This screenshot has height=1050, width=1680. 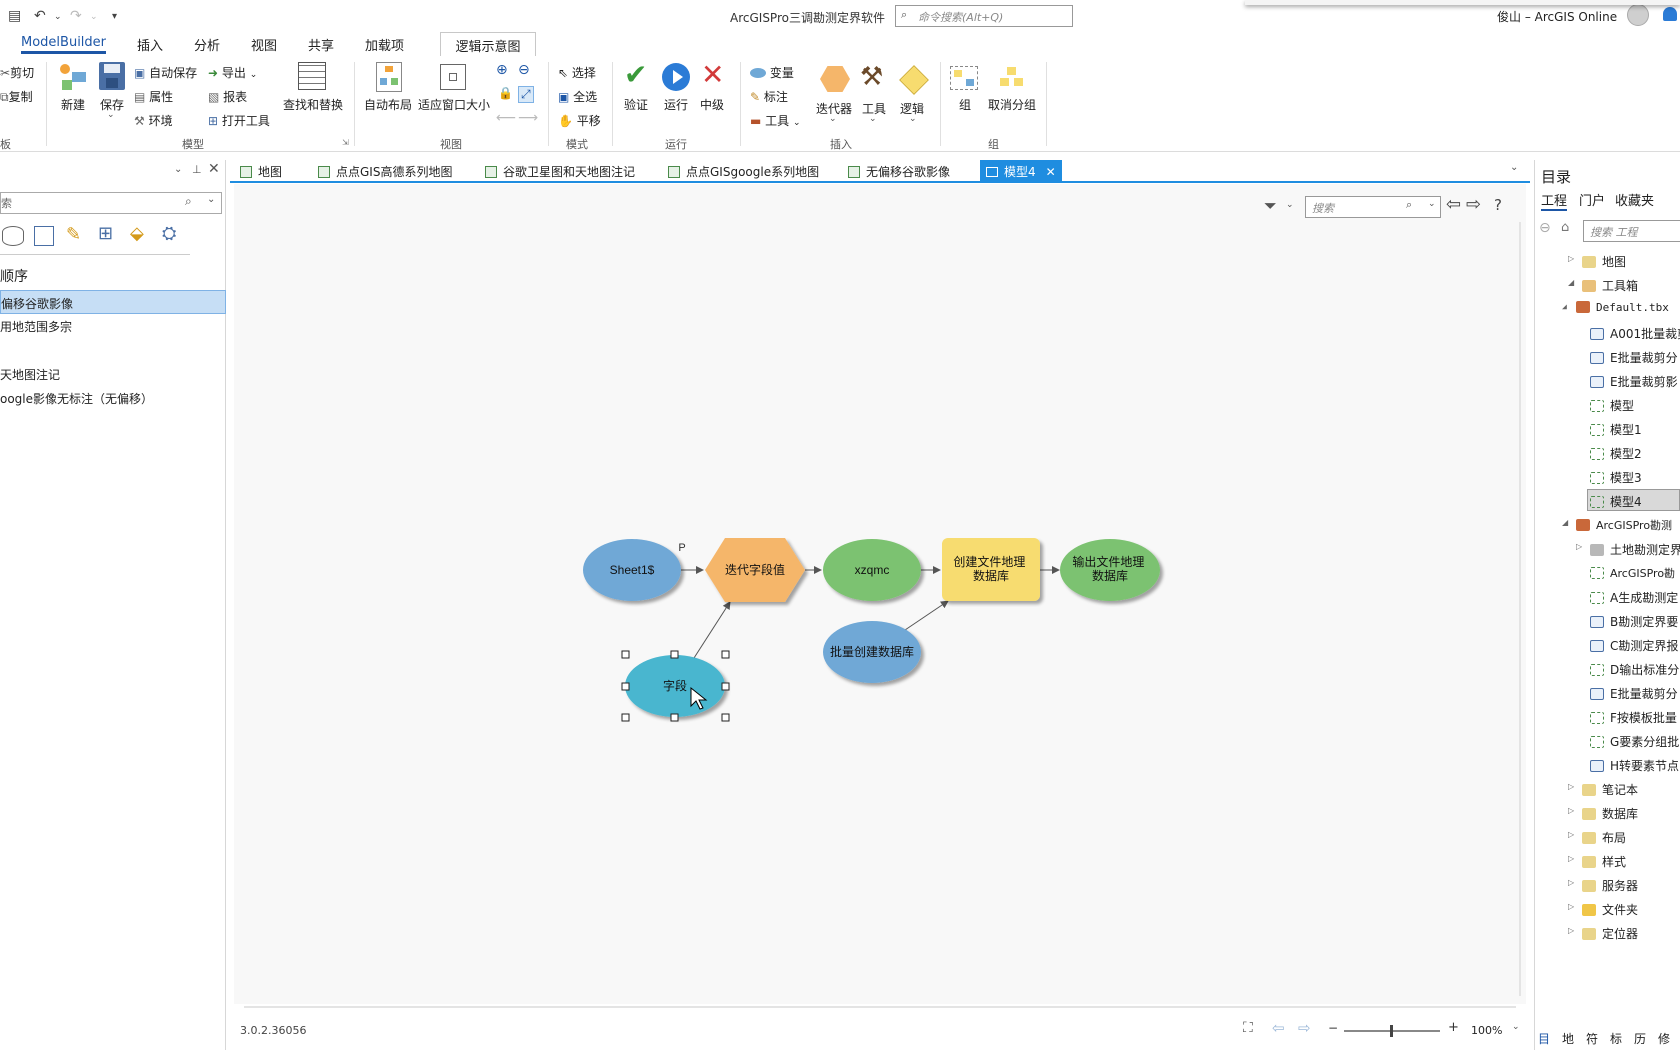 What do you see at coordinates (1634, 199) in the screenshot?
I see `catalog-tab-favorites: 收藏夹` at bounding box center [1634, 199].